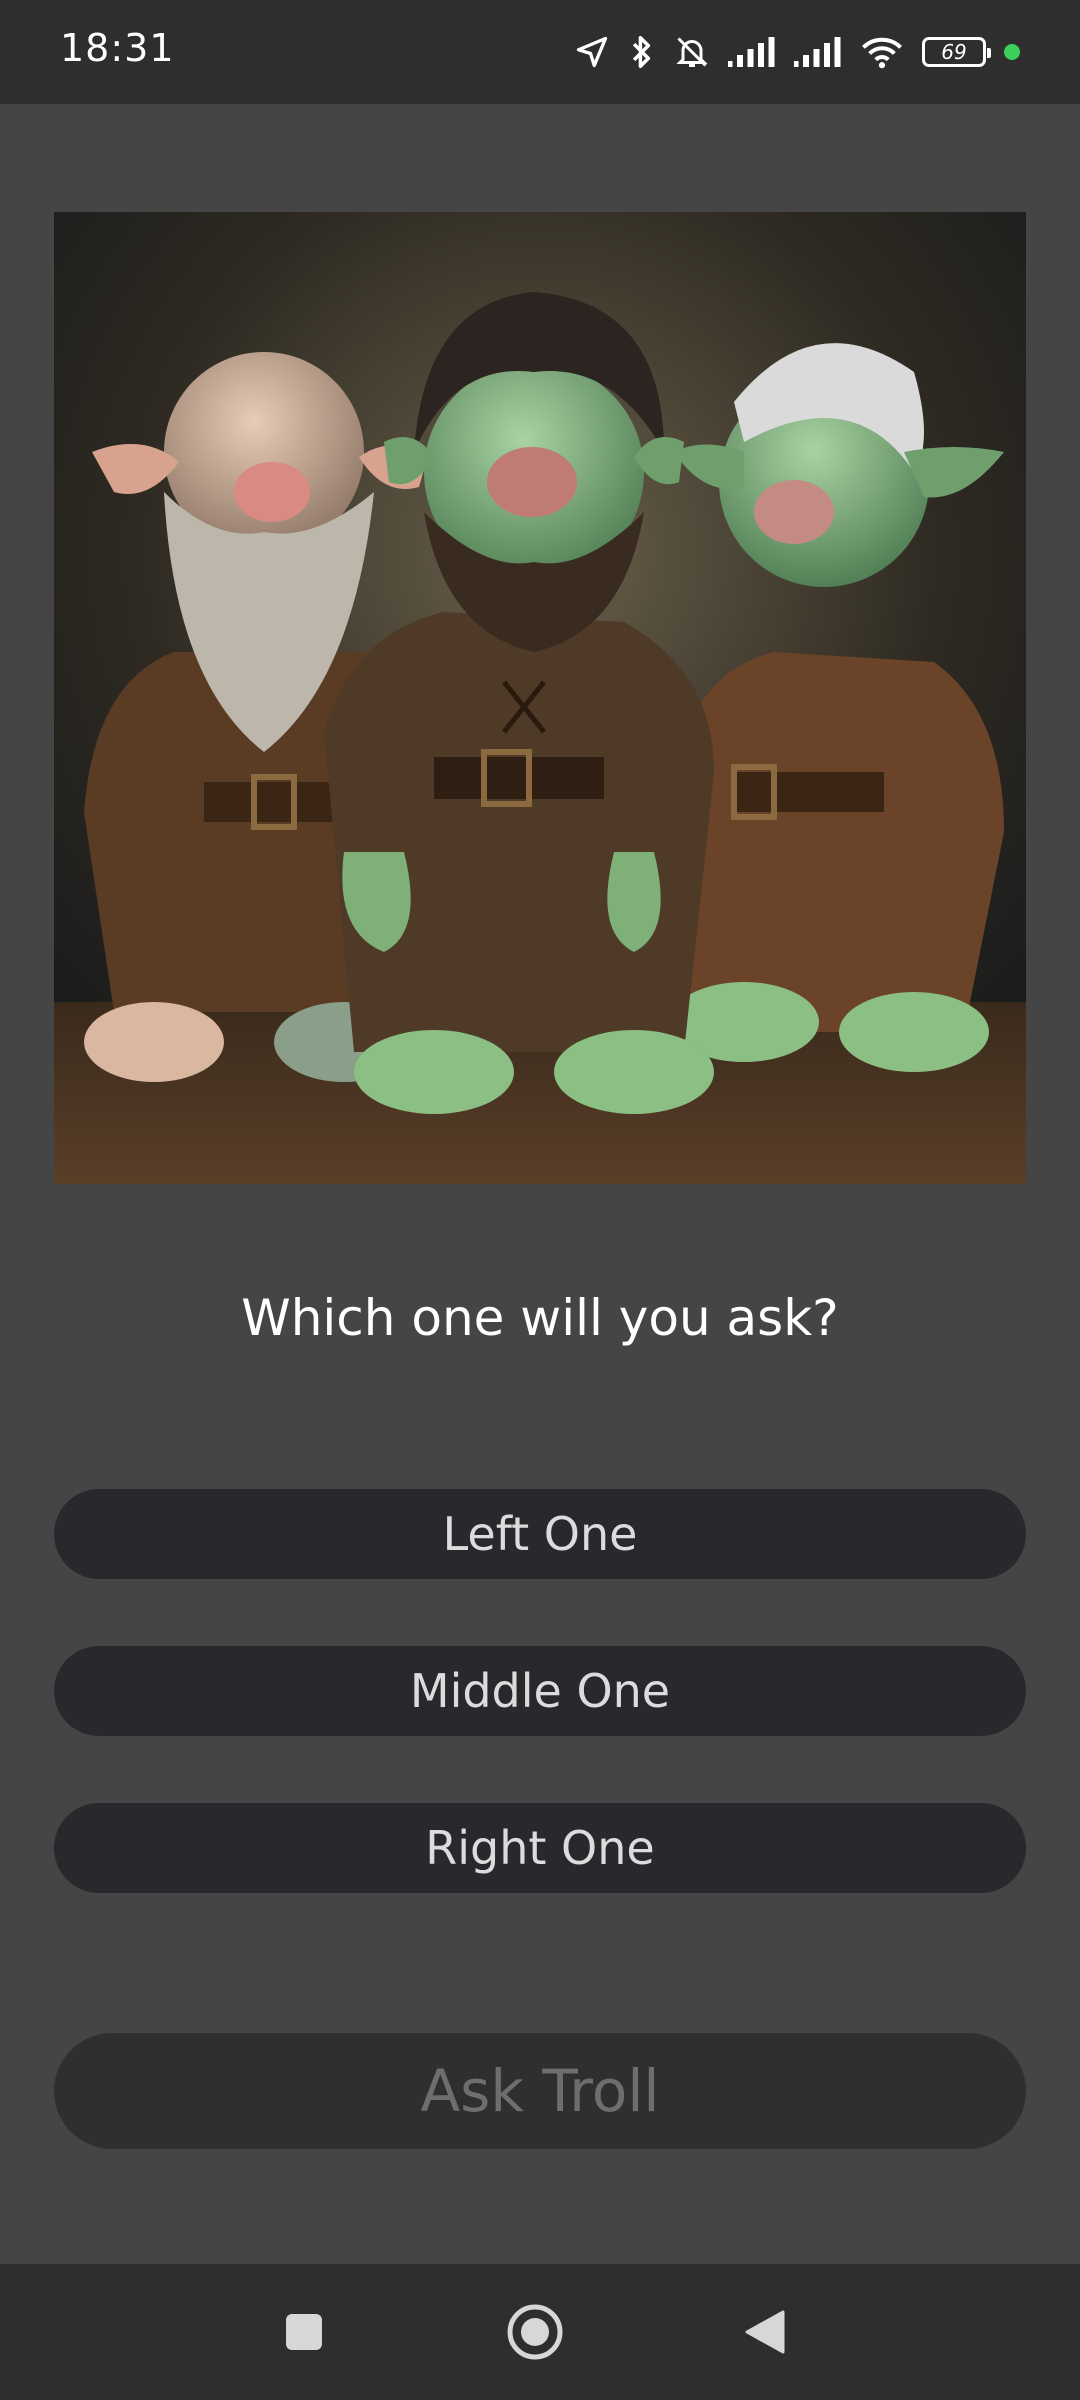  Describe the element at coordinates (540, 1318) in the screenshot. I see `question-text: Which one will you ask?` at that location.